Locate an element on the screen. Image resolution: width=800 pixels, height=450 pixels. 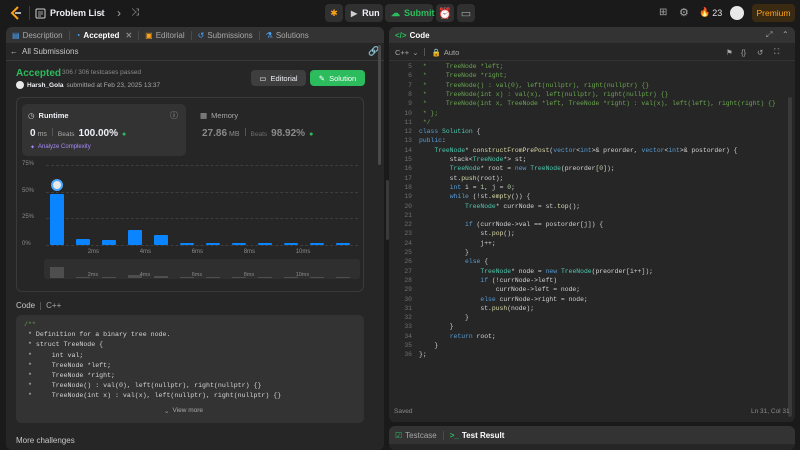
scrubber-tick-label: 10ms is located at coordinates (302, 275).